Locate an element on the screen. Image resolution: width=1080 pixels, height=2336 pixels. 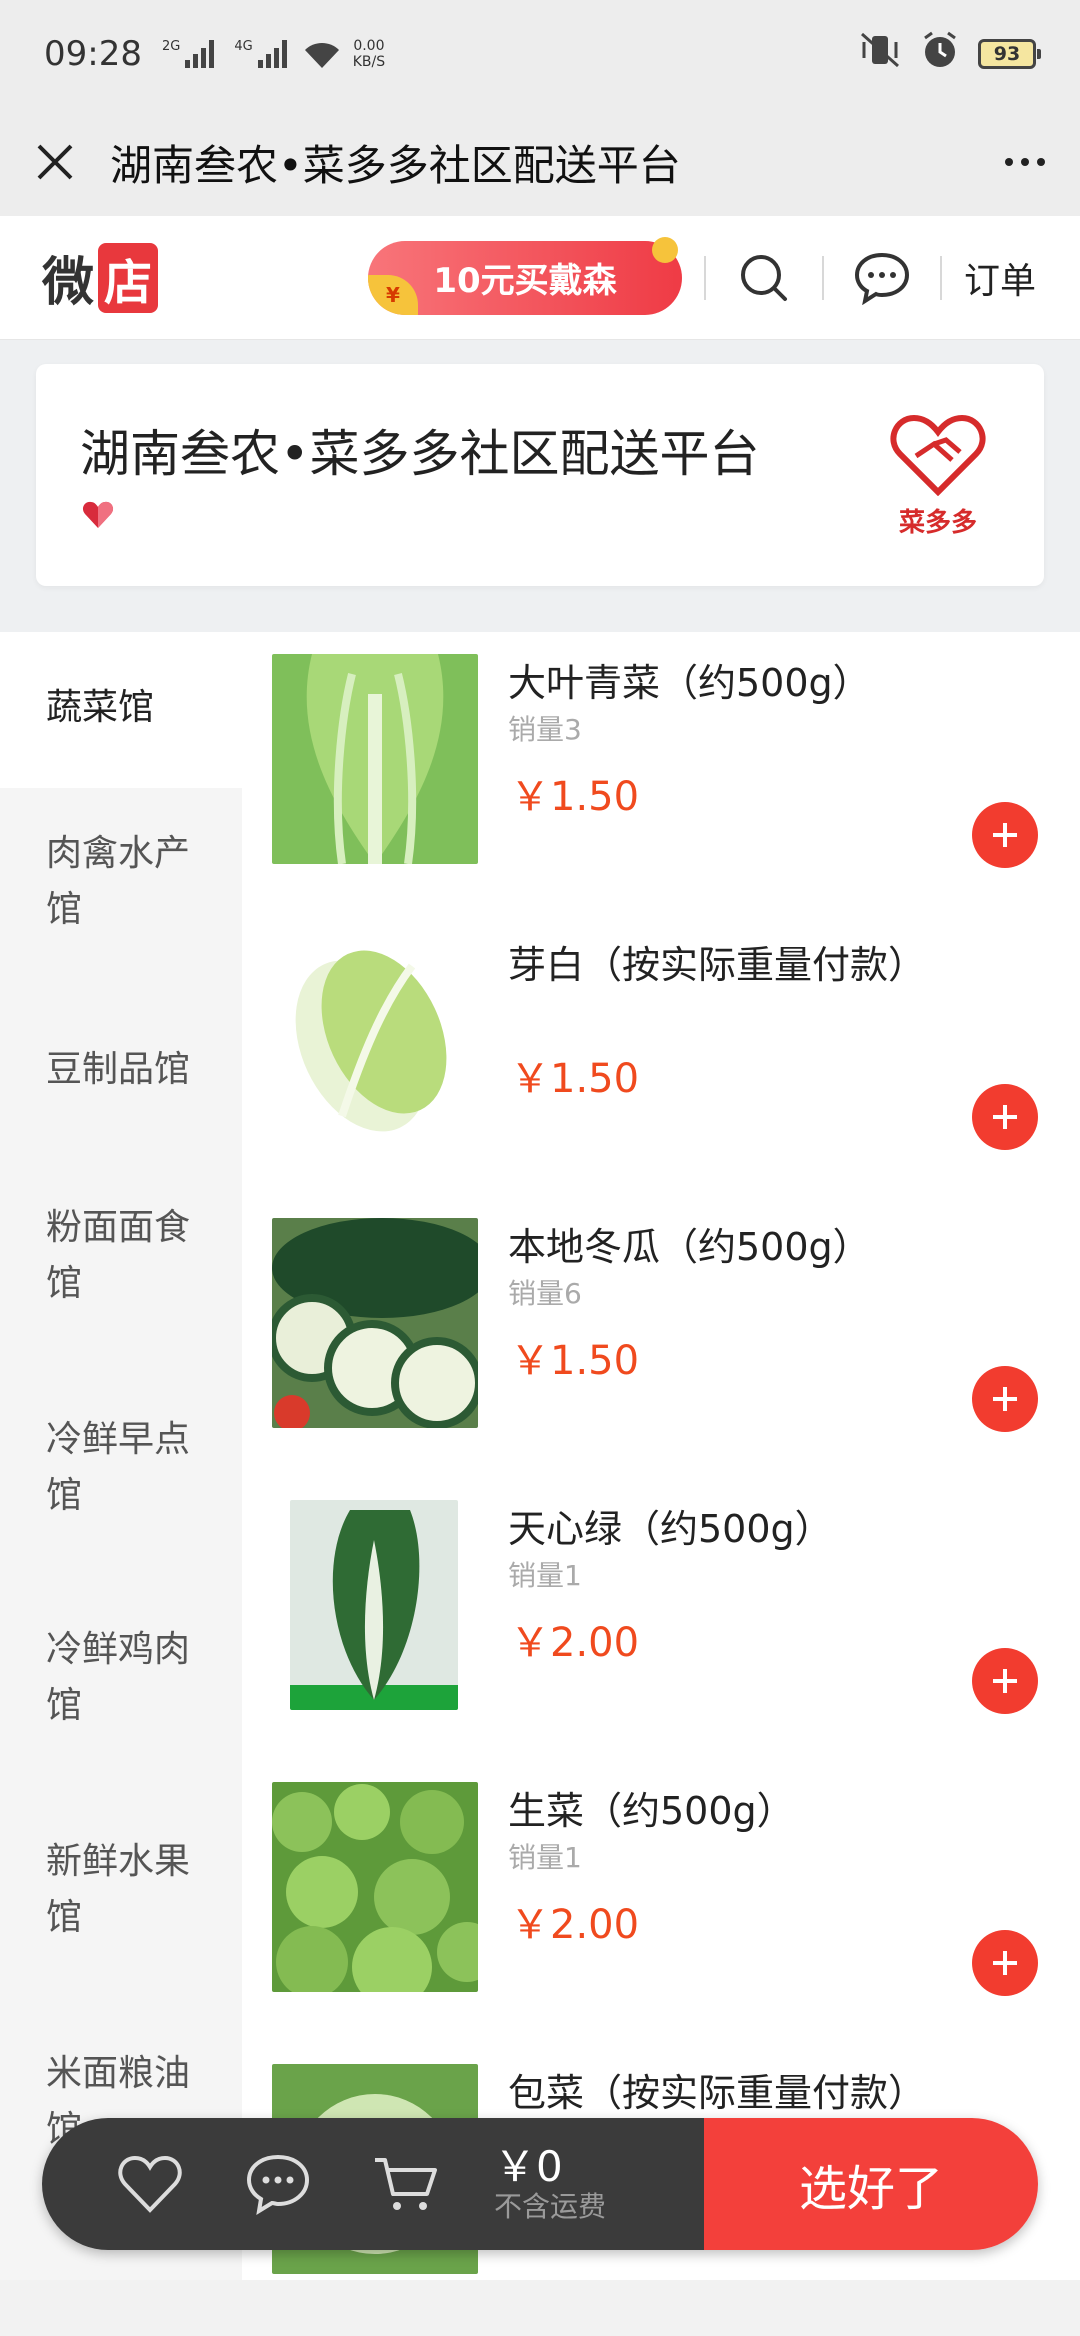
category-item-soy: 豆制品馆 is located at coordinates (121, 1070).